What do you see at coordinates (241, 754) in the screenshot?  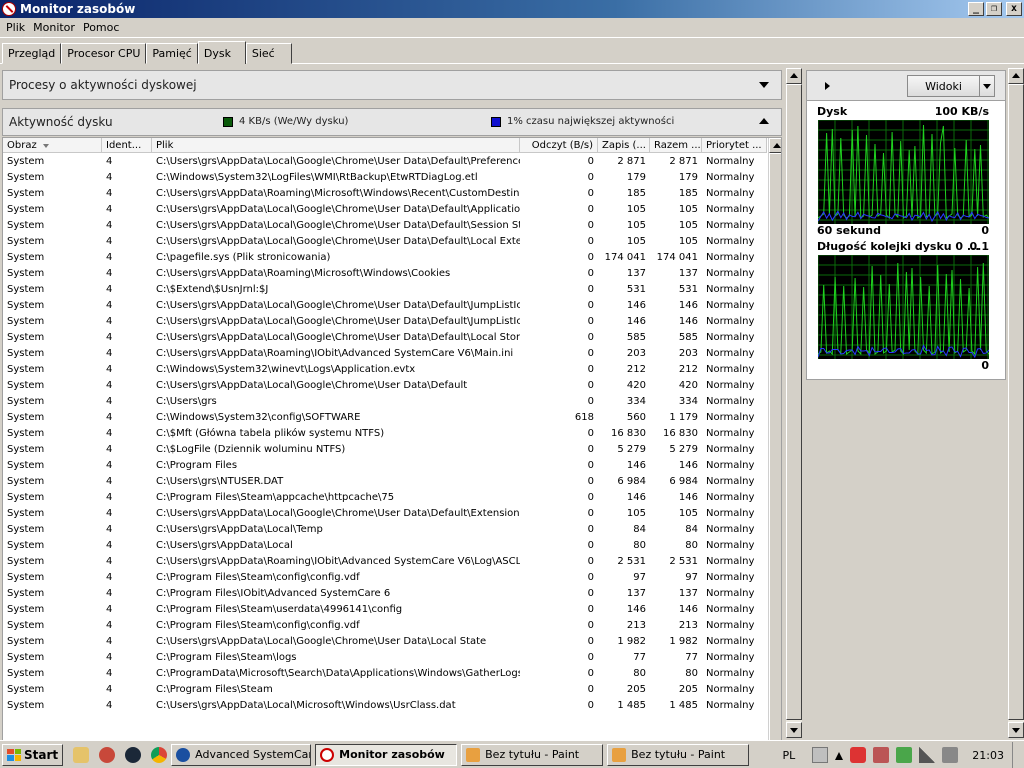 I see `taskbar-button-advanced-systemcare: Advanced SystemCare` at bounding box center [241, 754].